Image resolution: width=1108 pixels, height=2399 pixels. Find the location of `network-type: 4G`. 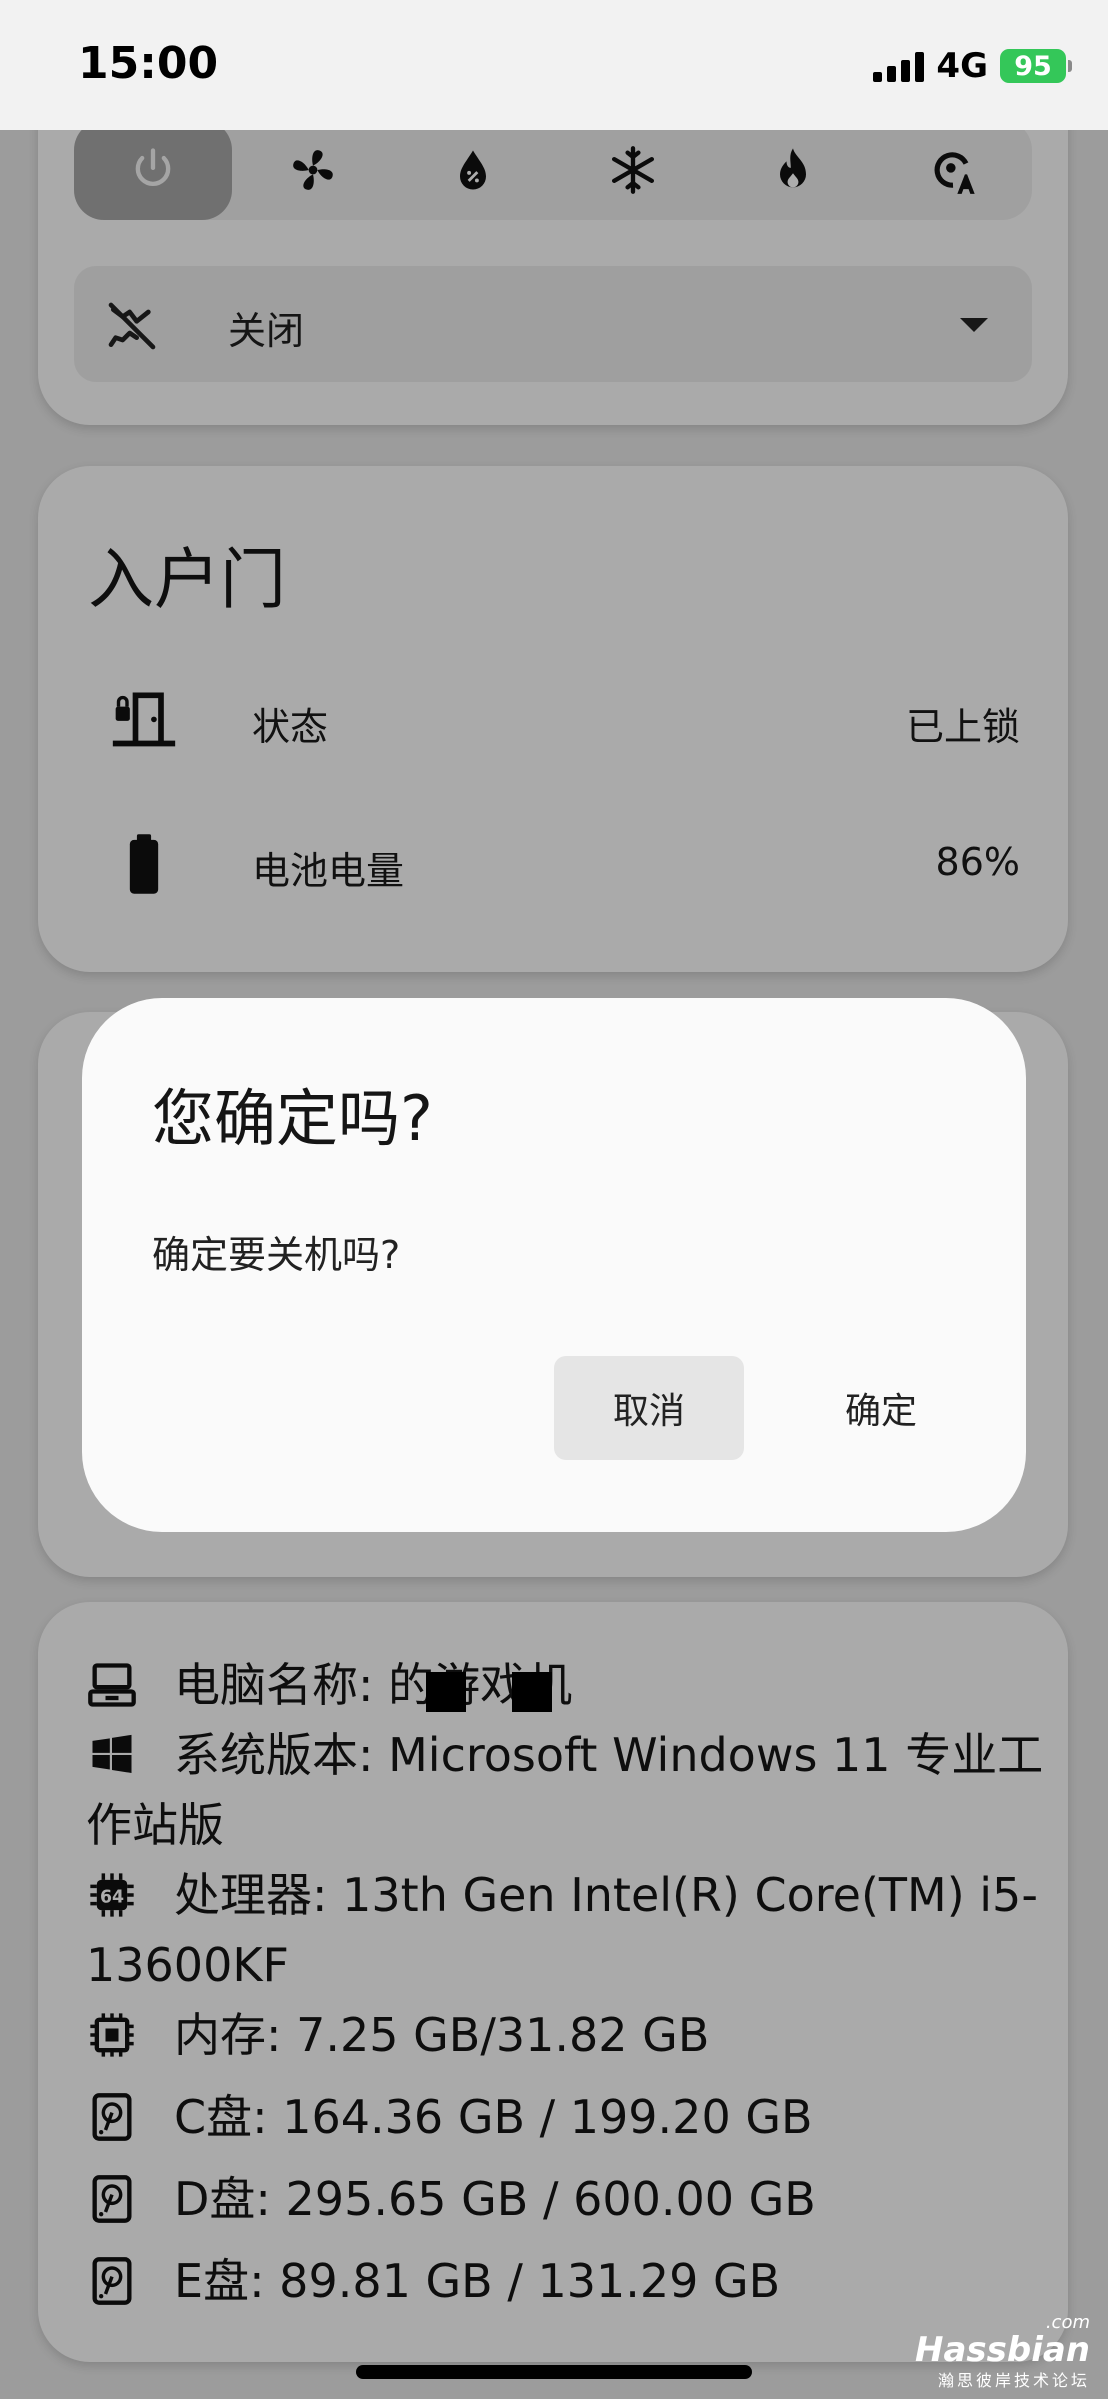

network-type: 4G is located at coordinates (962, 66).